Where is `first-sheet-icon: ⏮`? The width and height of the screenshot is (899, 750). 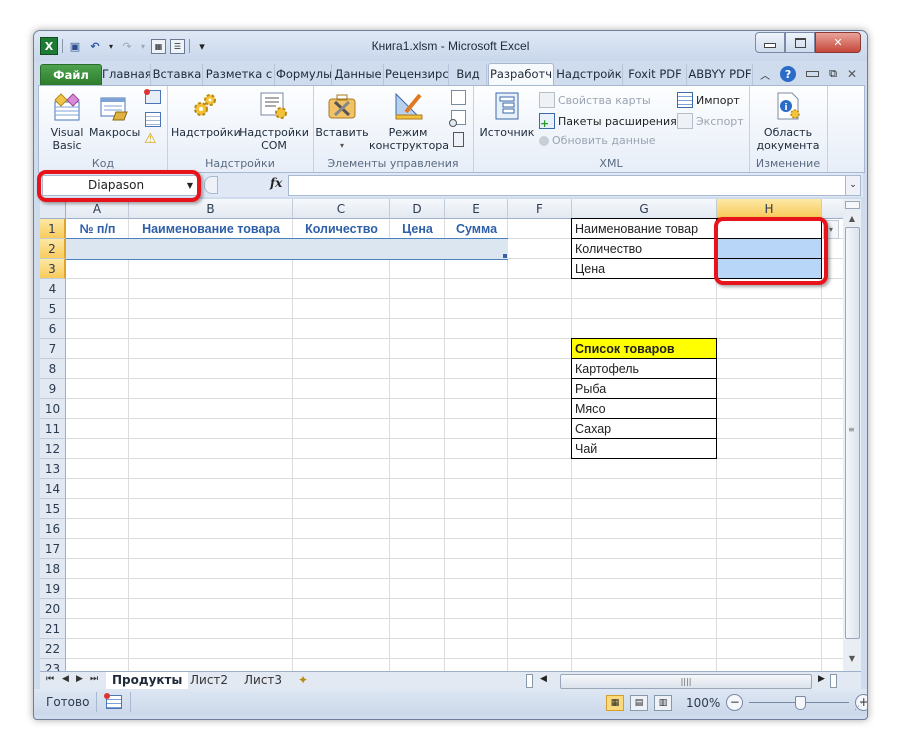
first-sheet-icon: ⏮ is located at coordinates (50, 679).